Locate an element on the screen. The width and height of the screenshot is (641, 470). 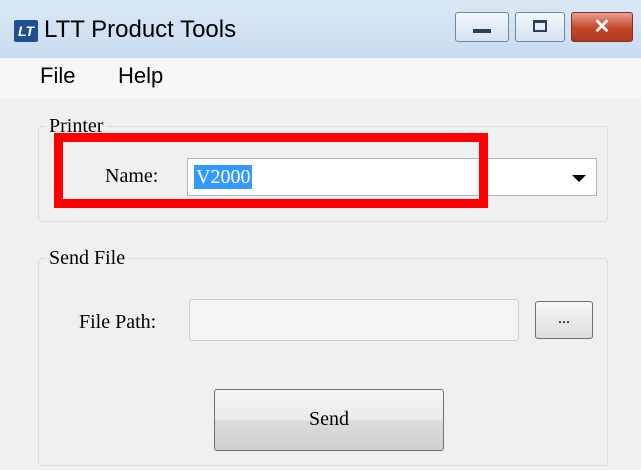
send-button: Send is located at coordinates (329, 420).